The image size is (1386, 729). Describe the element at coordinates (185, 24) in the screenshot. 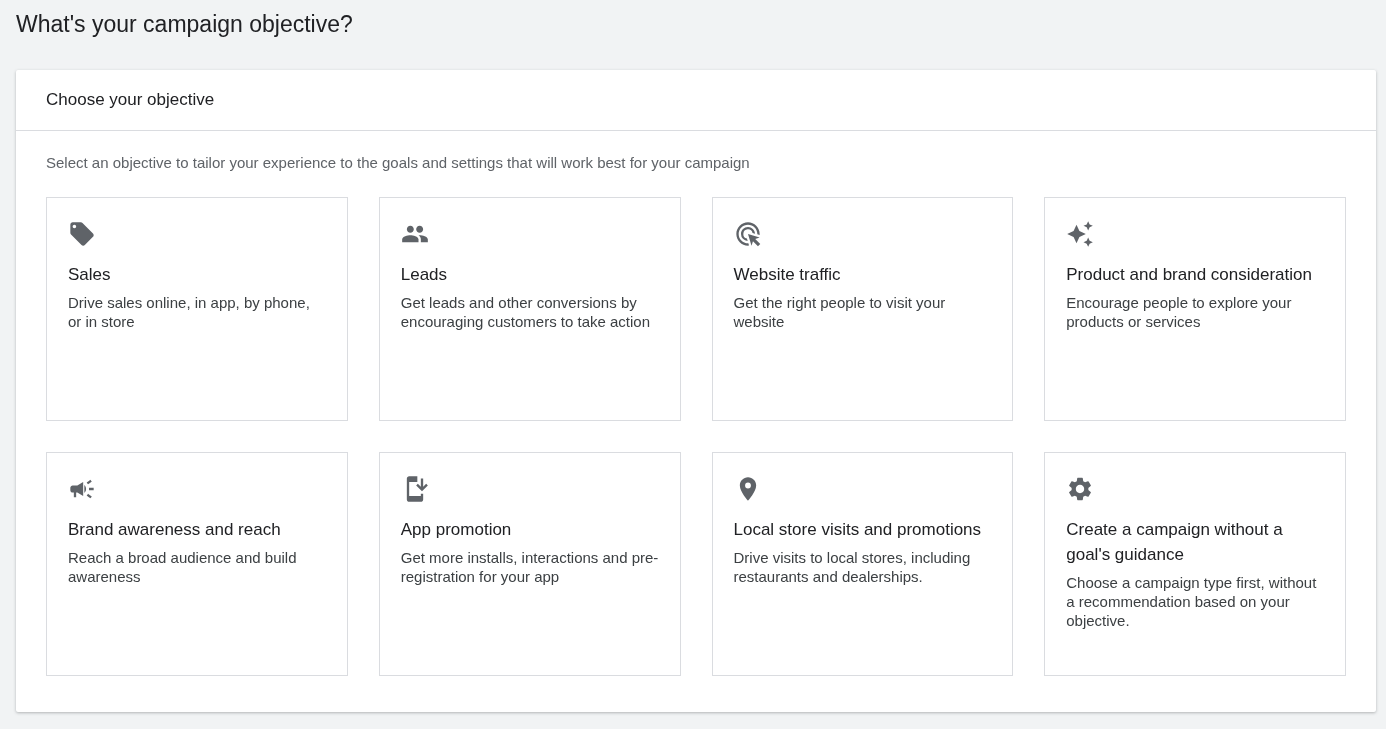

I see `page-title: What's your campaign objective?` at that location.